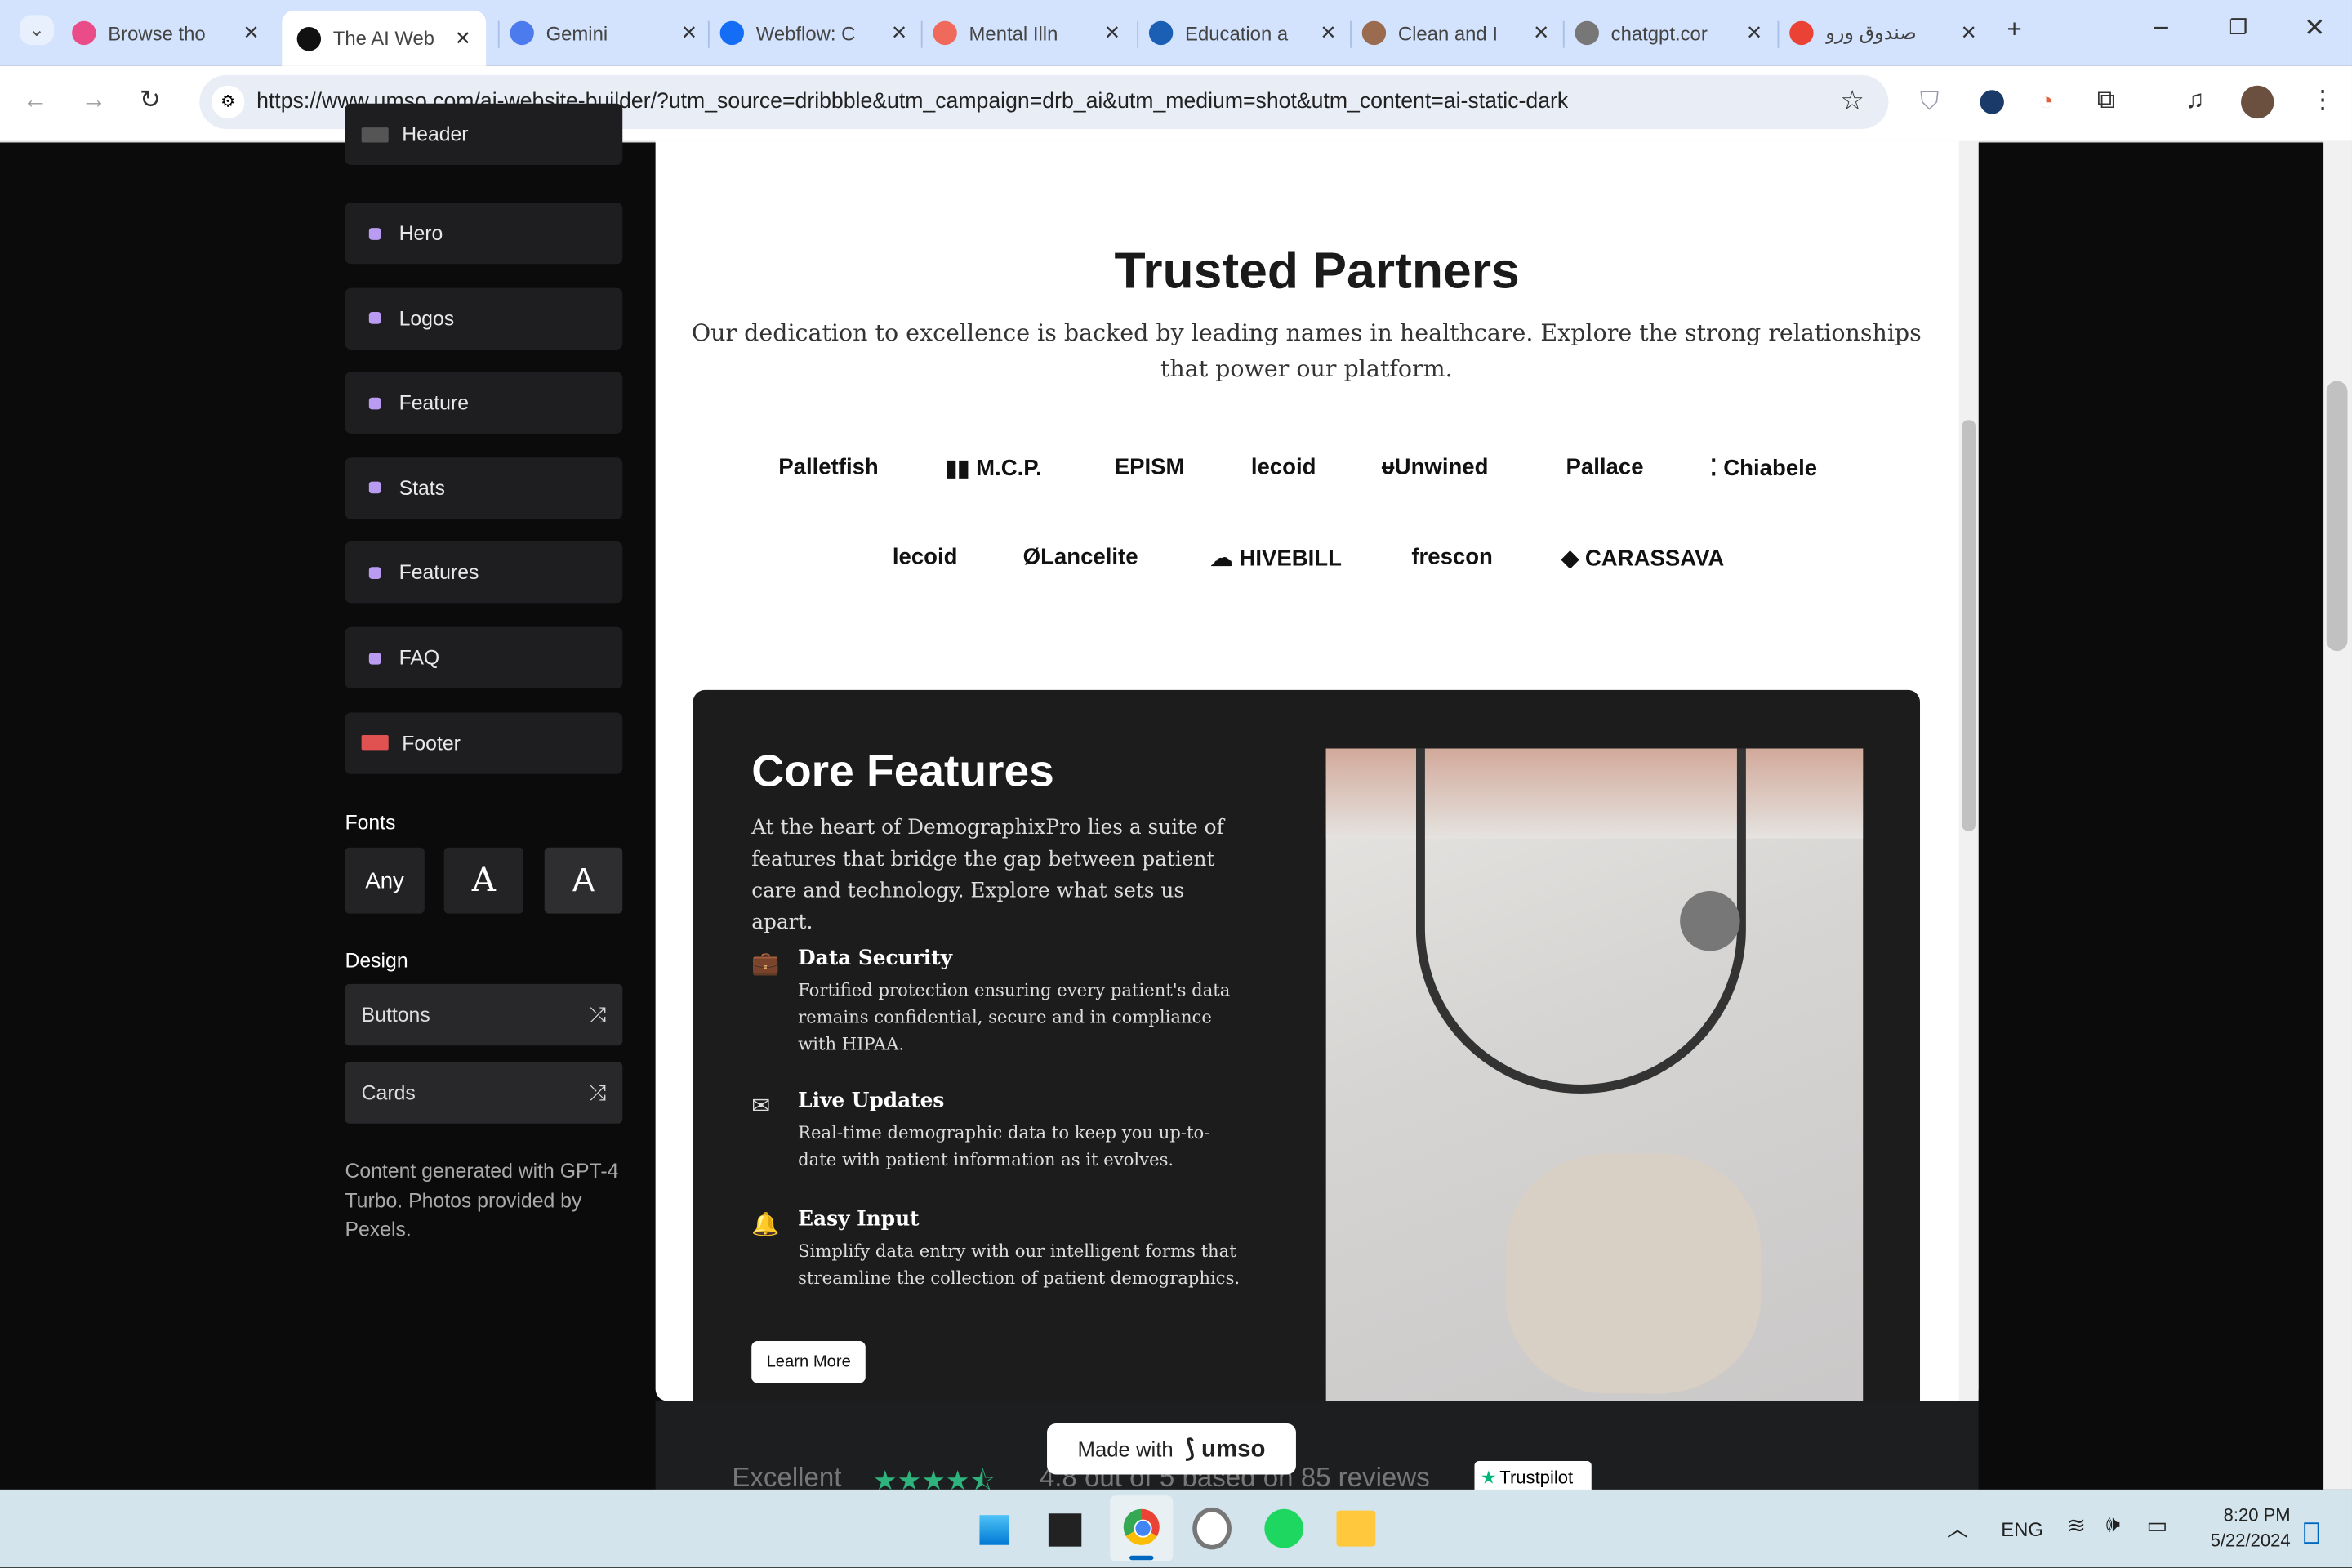 The image size is (2352, 1568). I want to click on page-scrollbar, so click(2337, 815).